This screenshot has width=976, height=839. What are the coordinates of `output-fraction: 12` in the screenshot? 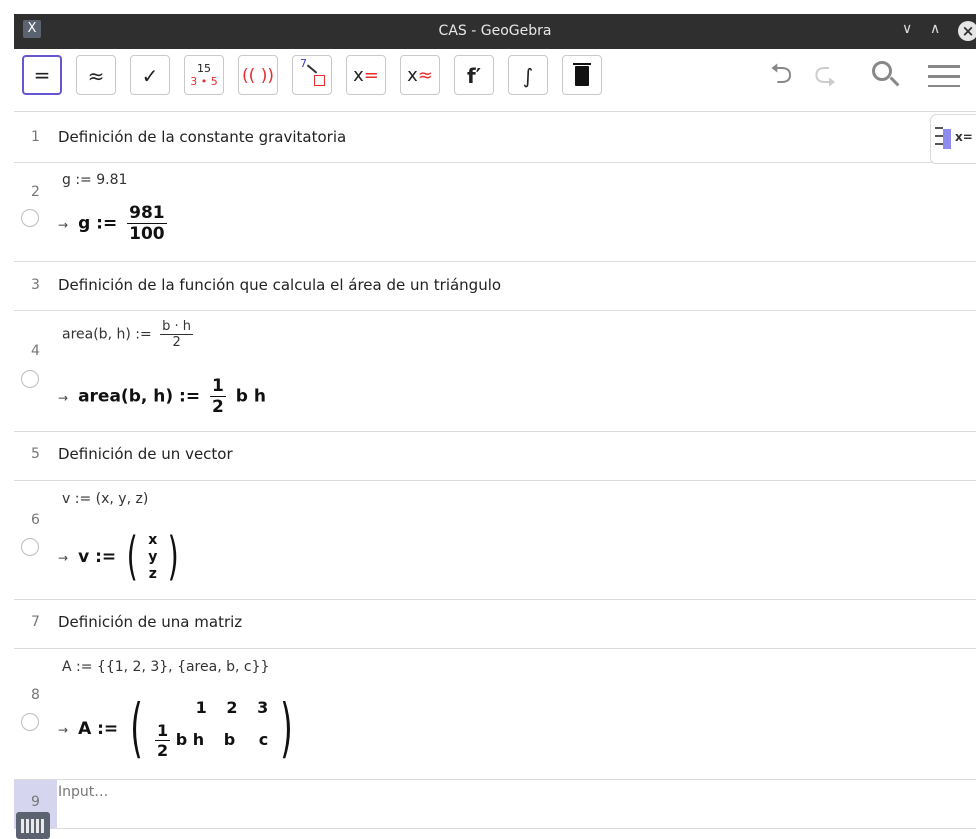 It's located at (218, 396).